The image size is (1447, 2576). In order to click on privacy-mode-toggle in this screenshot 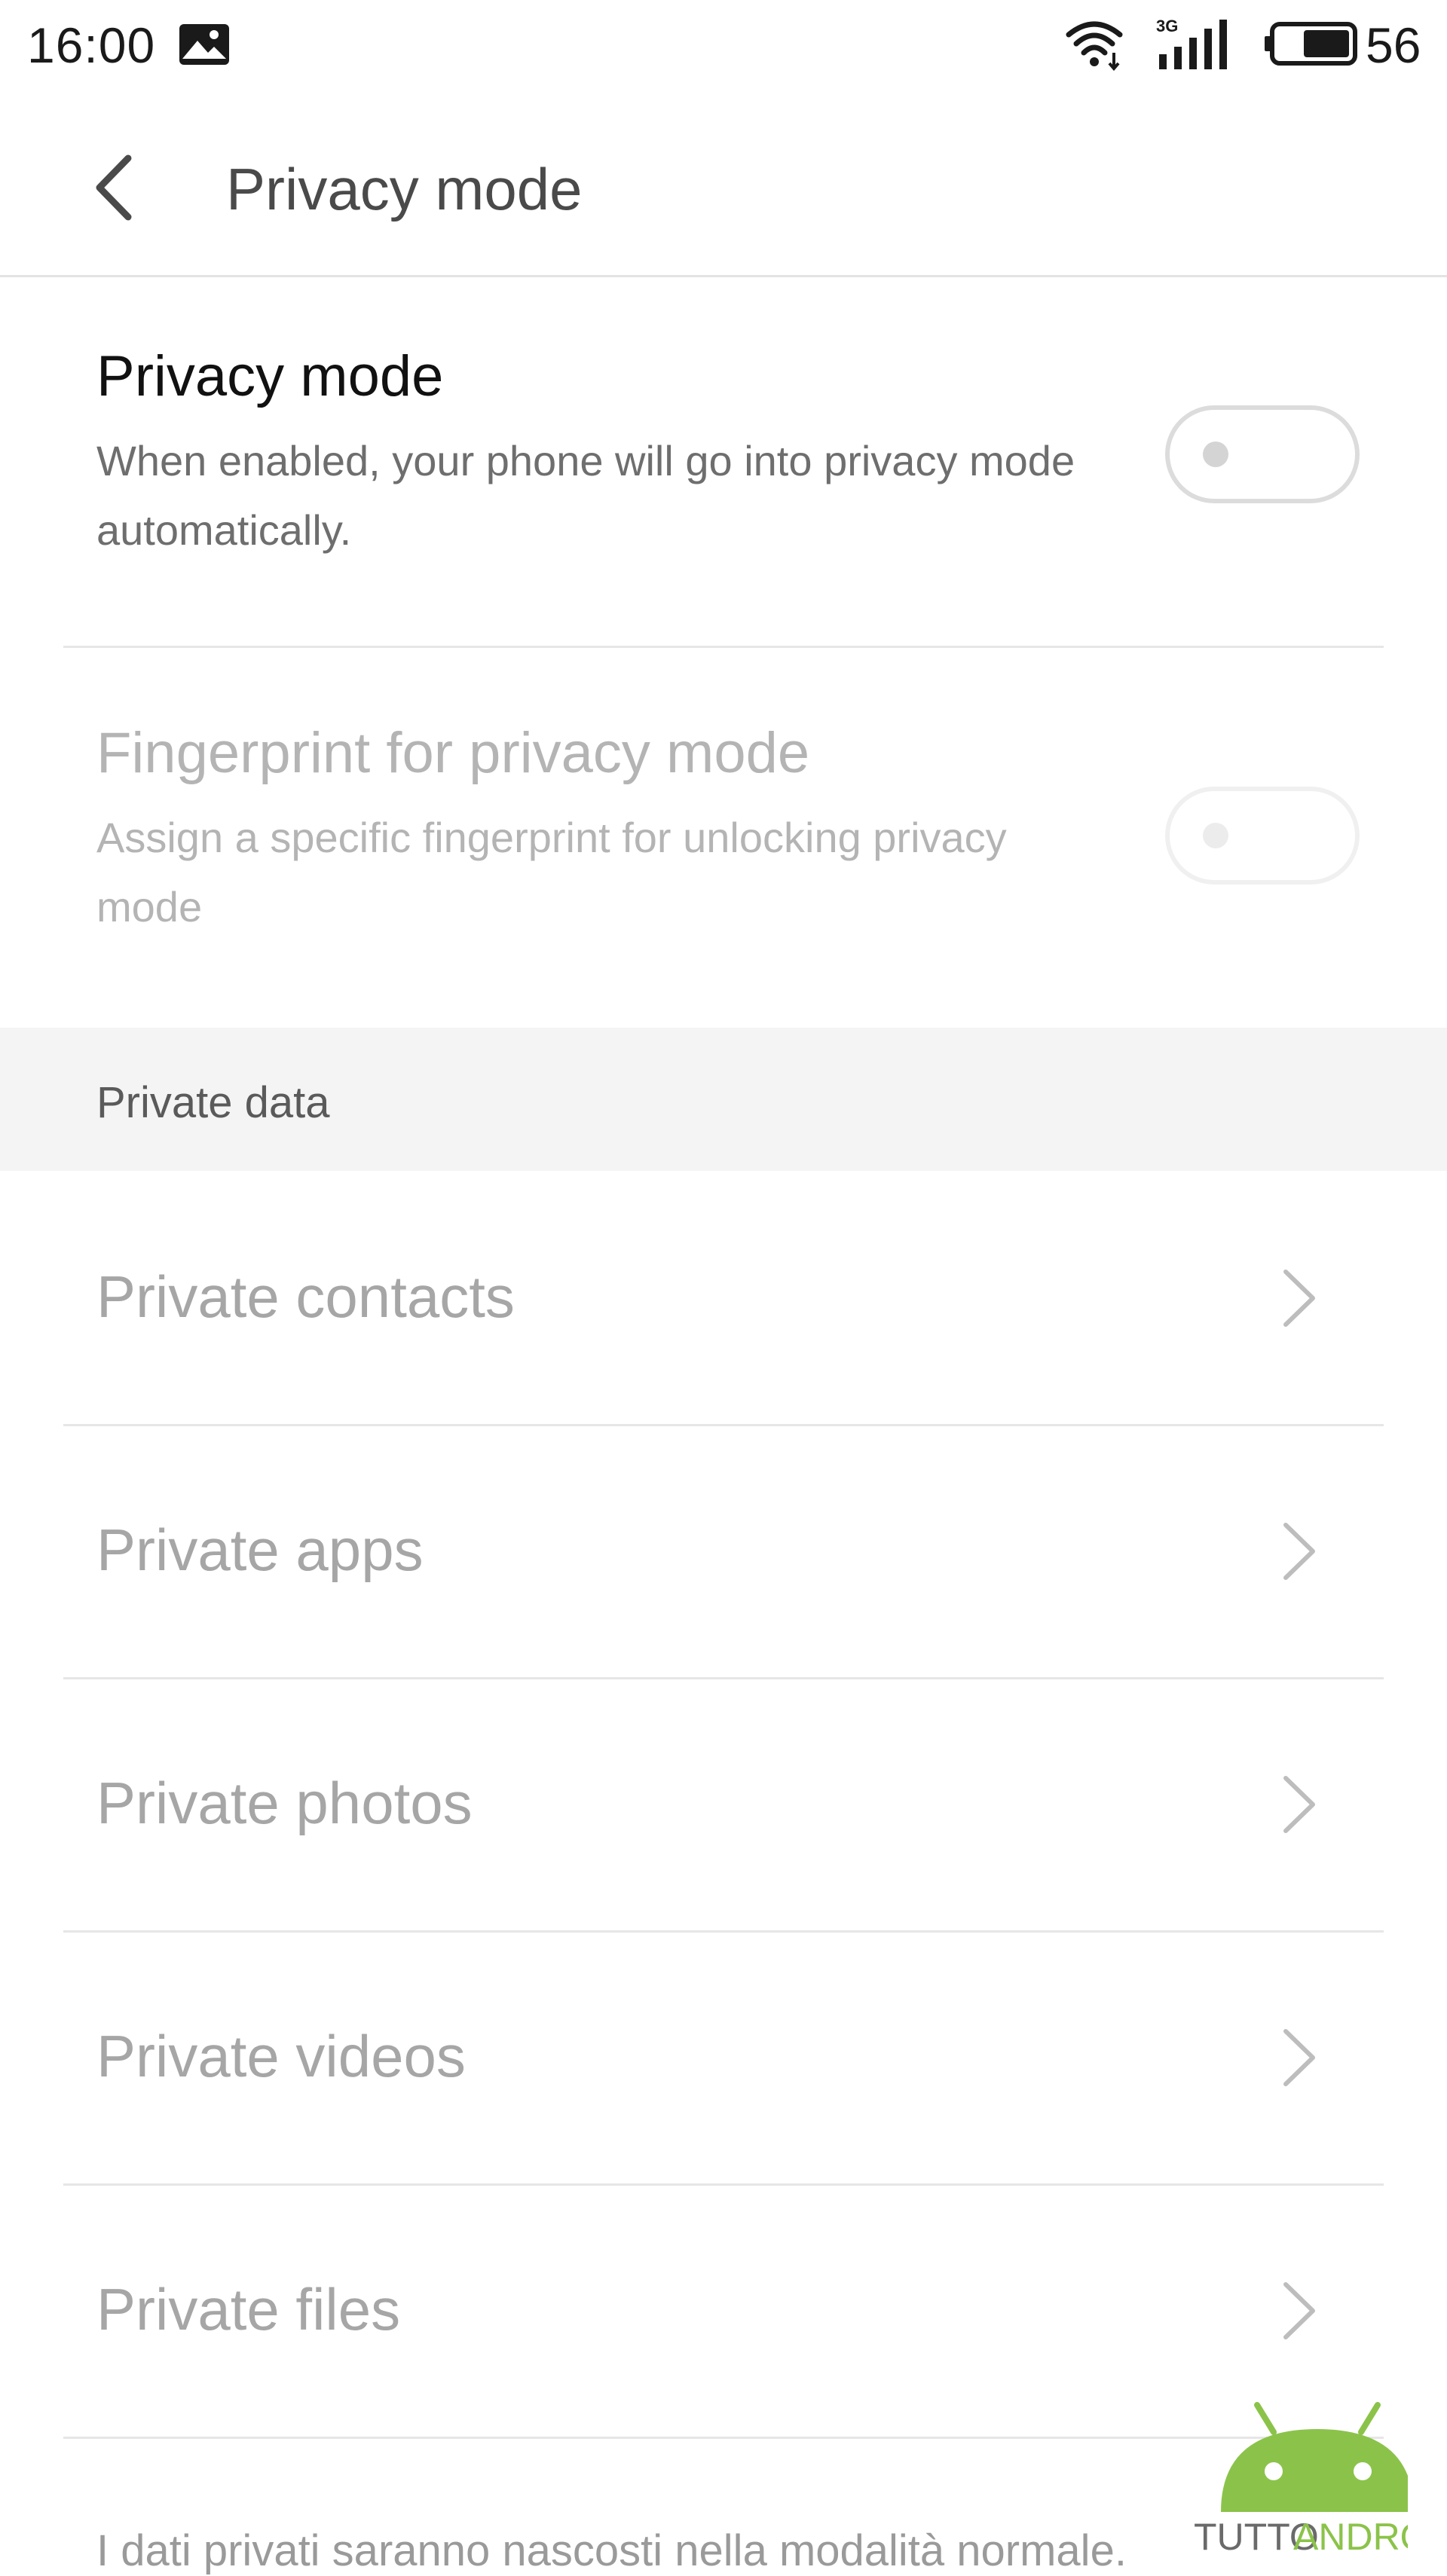, I will do `click(1262, 454)`.